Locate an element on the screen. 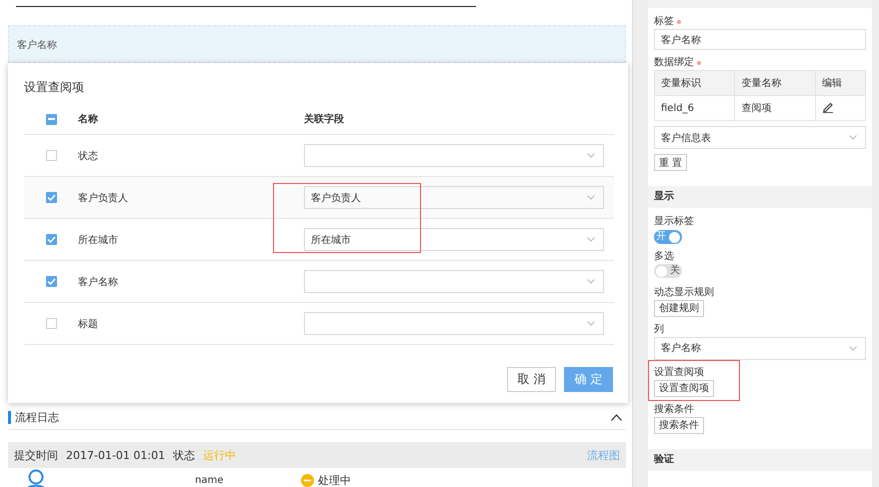  field-label: 客户名称 is located at coordinates (37, 45).